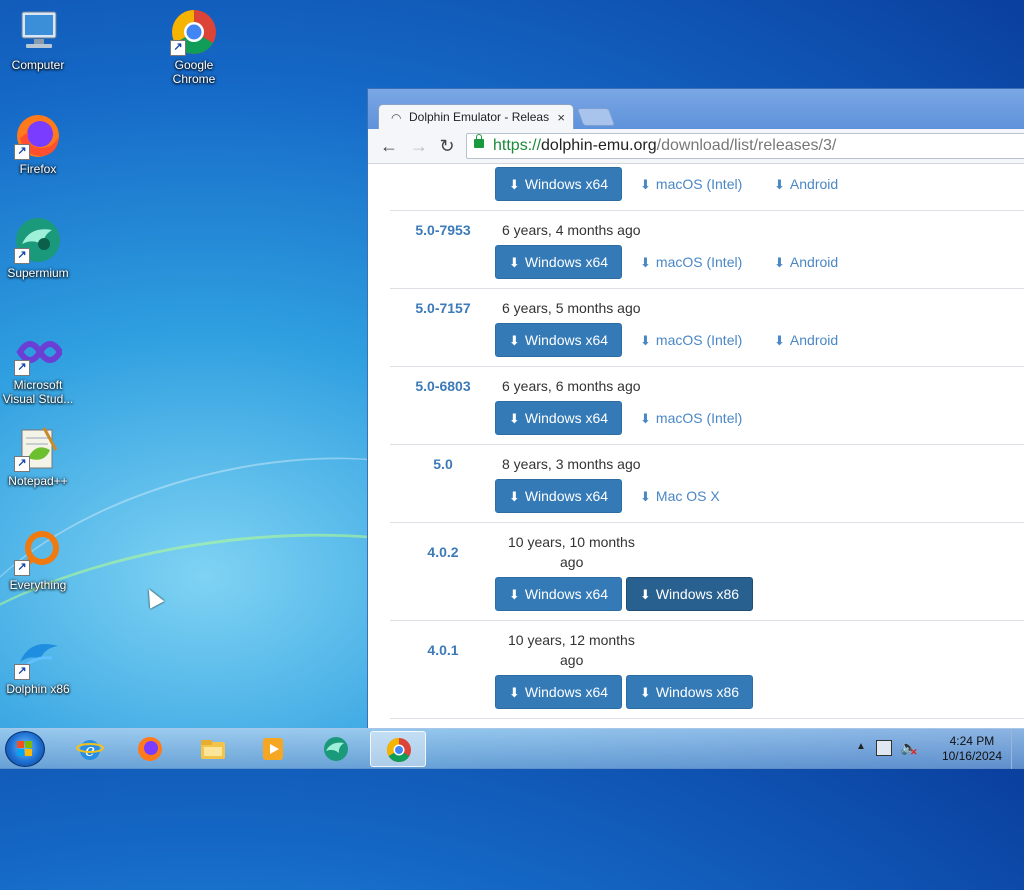 The width and height of the screenshot is (1024, 890). What do you see at coordinates (38, 136) in the screenshot?
I see `firefox-icon: ↗` at bounding box center [38, 136].